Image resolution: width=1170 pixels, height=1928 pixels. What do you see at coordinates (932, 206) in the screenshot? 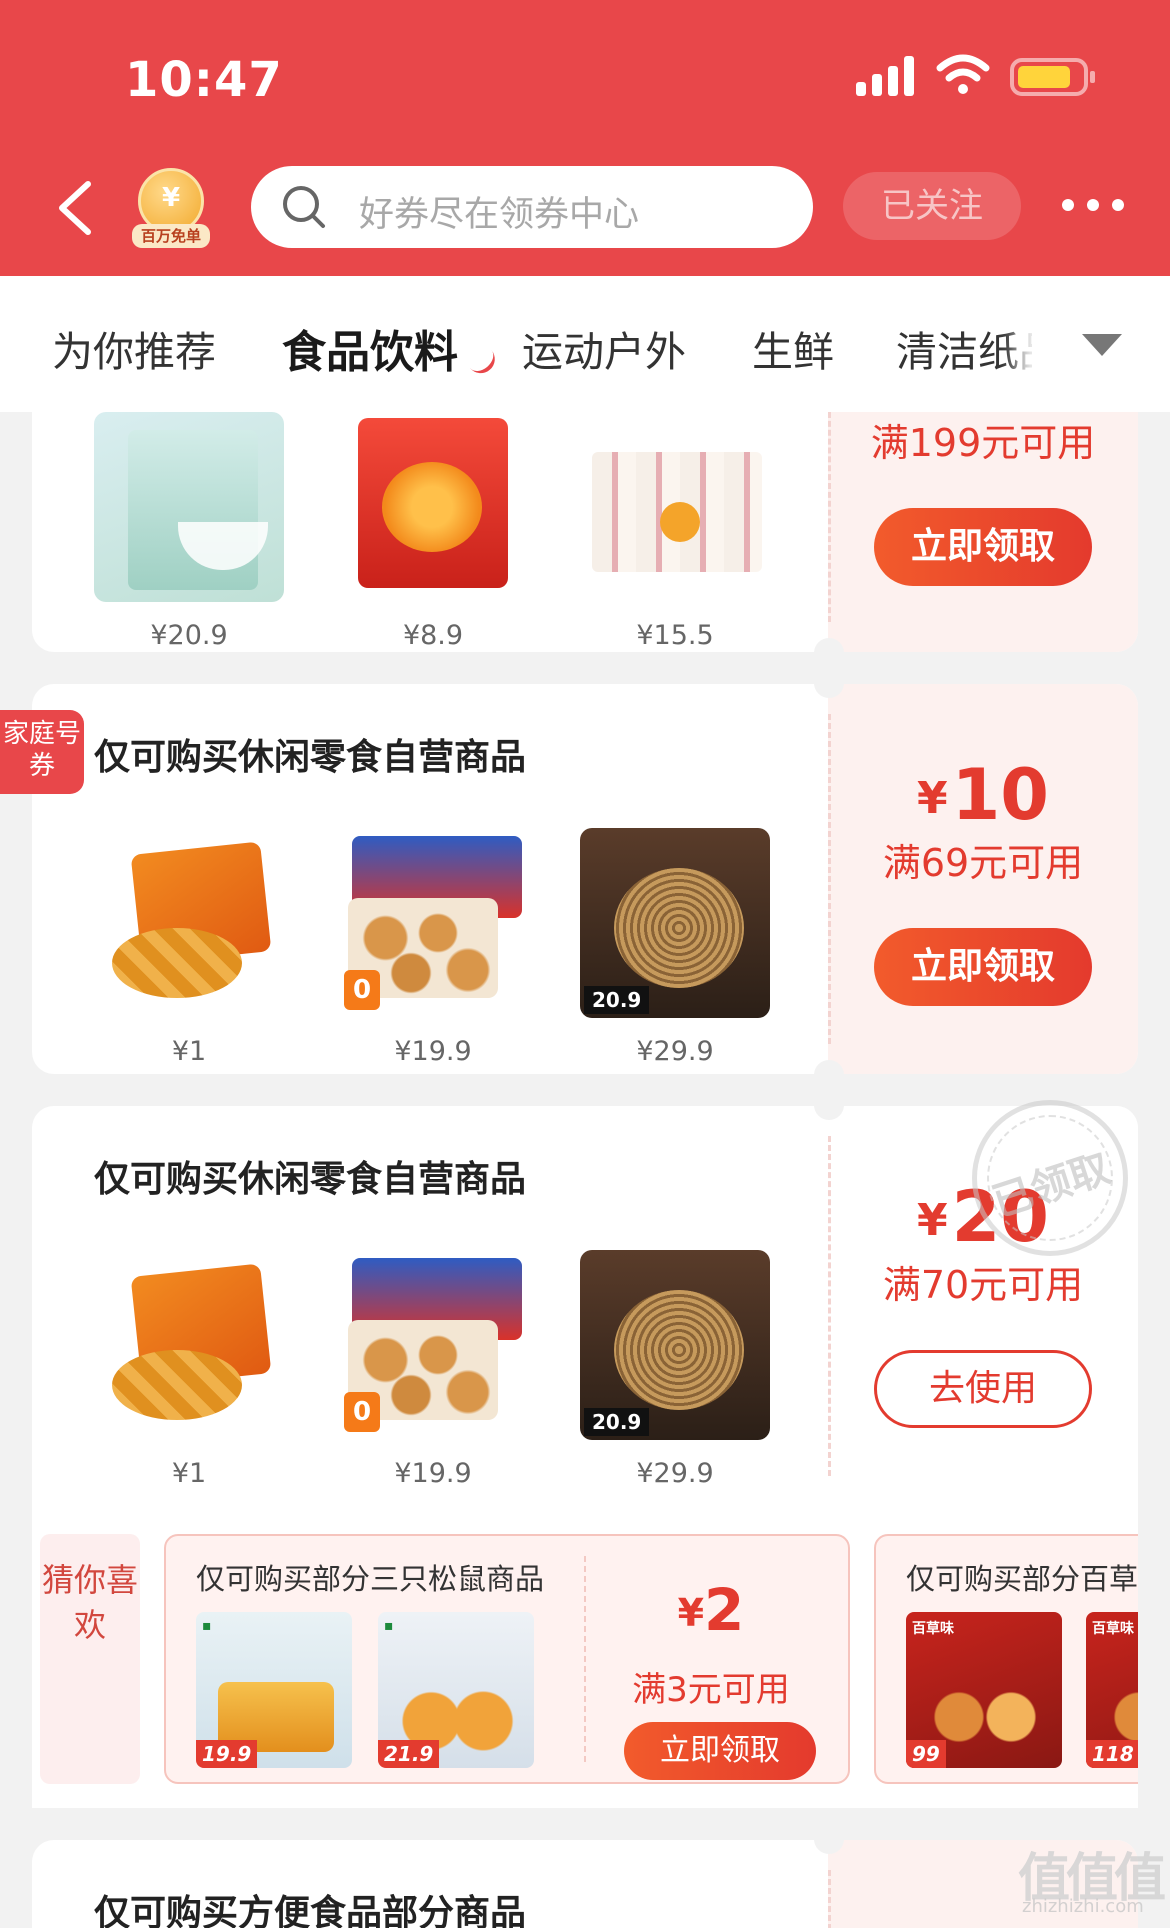
I see `follow-button: 已关注` at bounding box center [932, 206].